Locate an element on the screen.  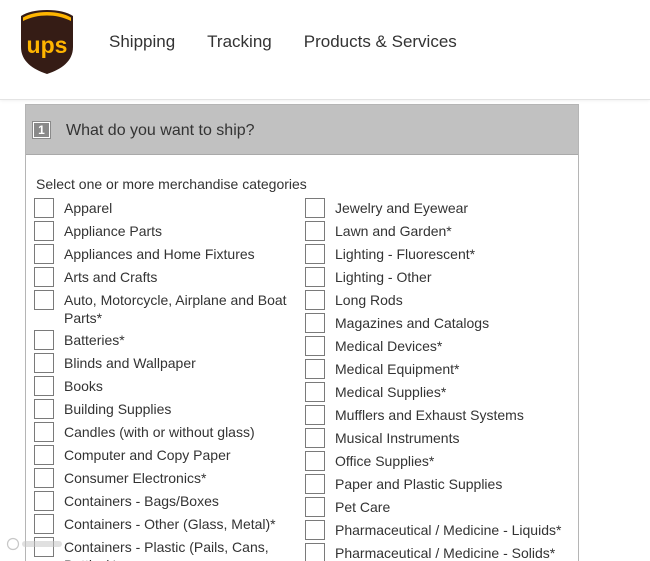
category-option-medical-supplies: Medical Supplies* is located at coordinates (441, 392).